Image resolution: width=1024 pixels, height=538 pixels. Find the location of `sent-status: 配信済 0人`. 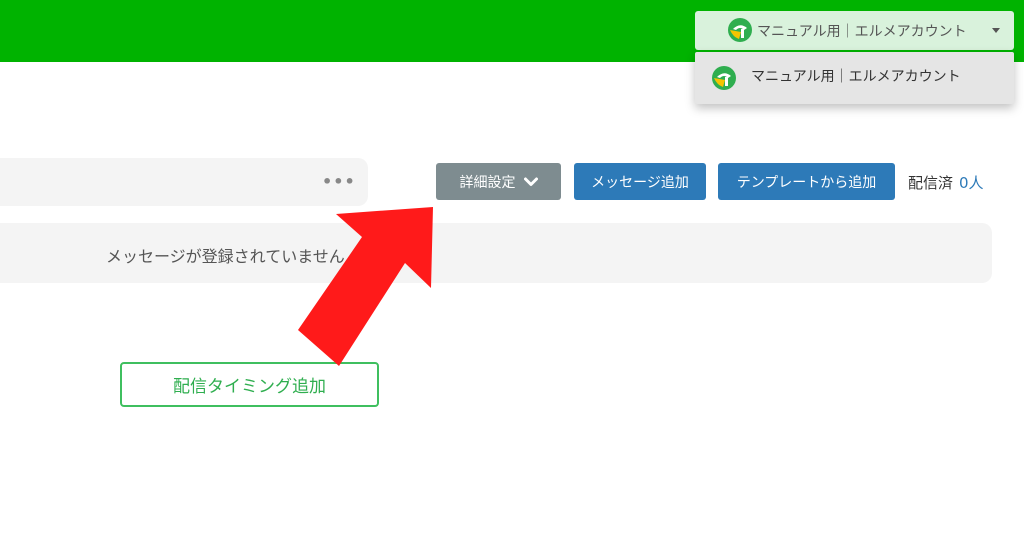

sent-status: 配信済 0人 is located at coordinates (946, 182).